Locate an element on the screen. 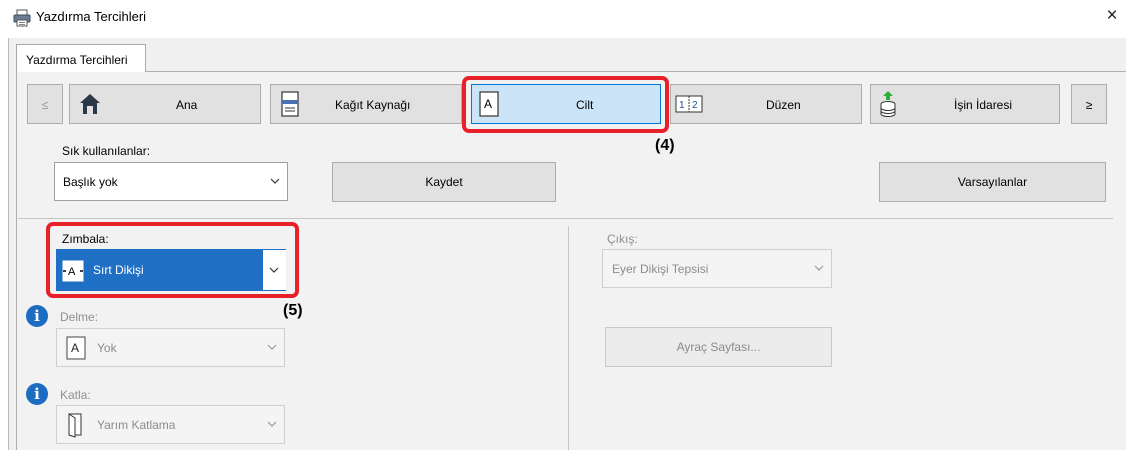 The height and width of the screenshot is (450, 1126). callout-tab-highlight is located at coordinates (565, 104).